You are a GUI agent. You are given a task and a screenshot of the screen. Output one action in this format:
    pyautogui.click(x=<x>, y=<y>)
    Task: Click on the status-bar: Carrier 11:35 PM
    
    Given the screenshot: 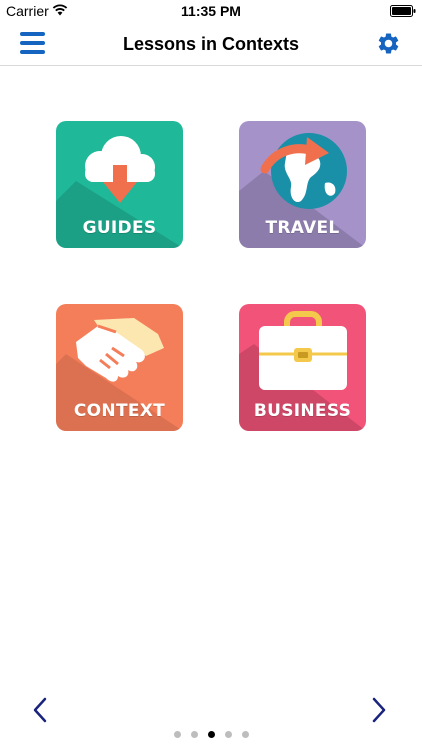 What is the action you would take?
    pyautogui.click(x=211, y=11)
    